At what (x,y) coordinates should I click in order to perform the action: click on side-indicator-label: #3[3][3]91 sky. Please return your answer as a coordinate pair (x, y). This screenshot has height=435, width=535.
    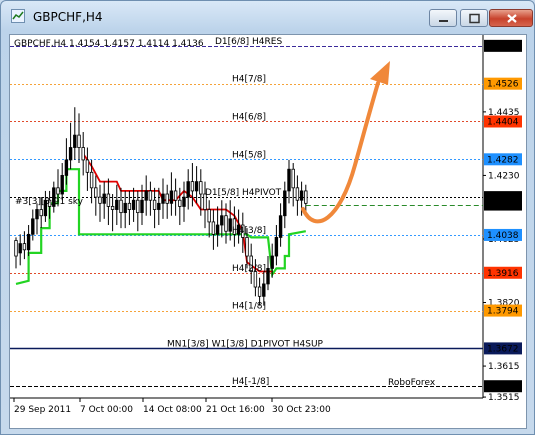
    Looking at the image, I should click on (49, 202).